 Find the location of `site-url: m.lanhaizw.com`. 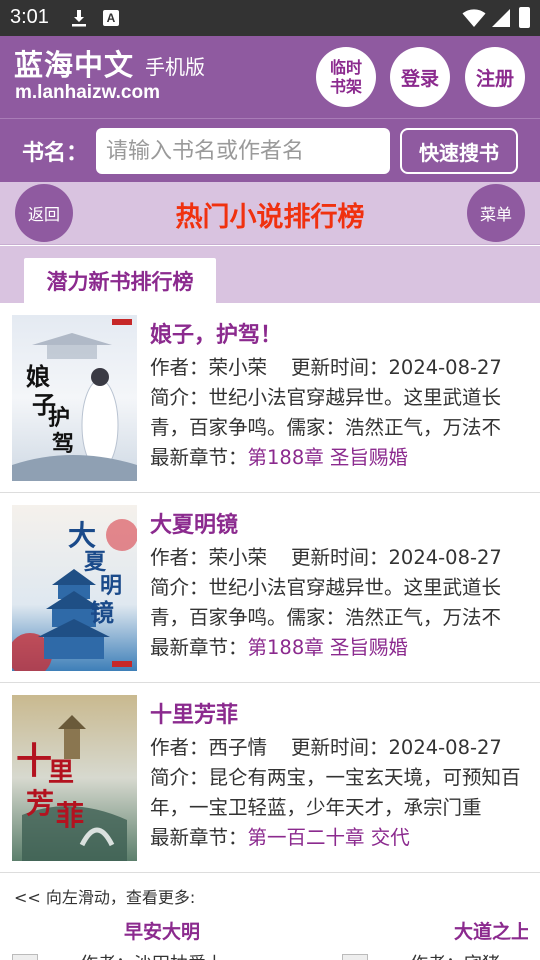

site-url: m.lanhaizw.com is located at coordinates (87, 92).